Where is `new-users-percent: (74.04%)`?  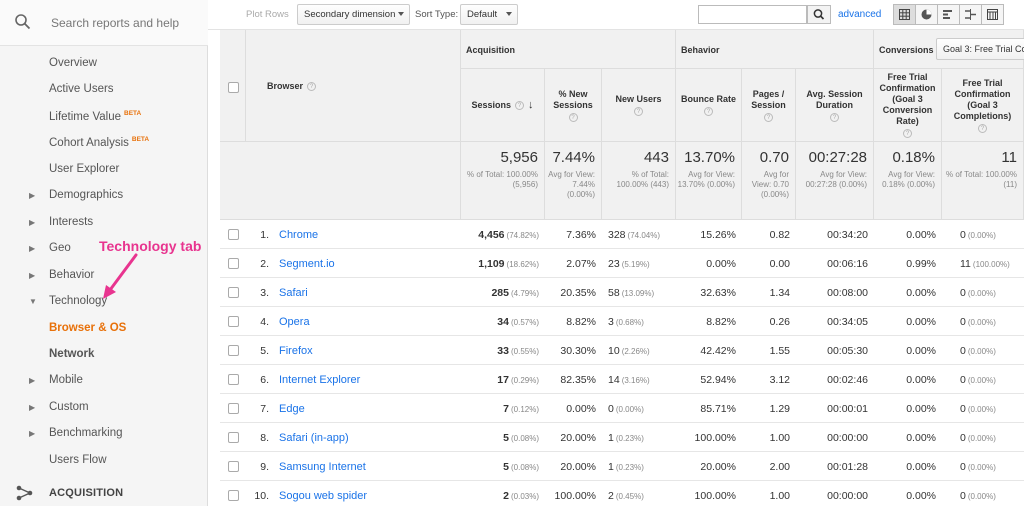
new-users-percent: (74.04%) is located at coordinates (643, 235).